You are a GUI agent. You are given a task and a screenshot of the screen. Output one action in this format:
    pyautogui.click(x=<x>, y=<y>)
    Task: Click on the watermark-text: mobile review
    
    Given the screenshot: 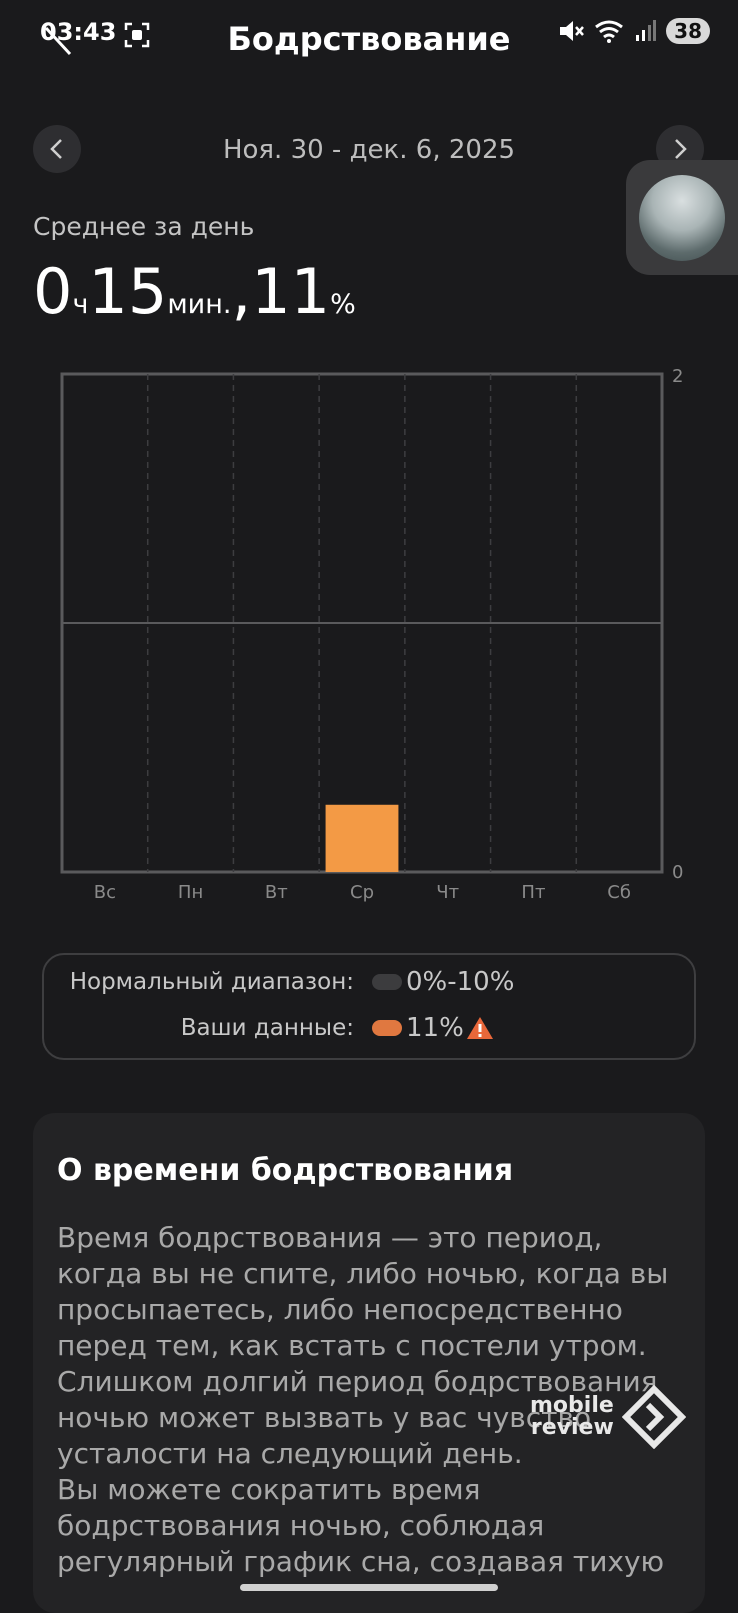 What is the action you would take?
    pyautogui.click(x=572, y=1417)
    